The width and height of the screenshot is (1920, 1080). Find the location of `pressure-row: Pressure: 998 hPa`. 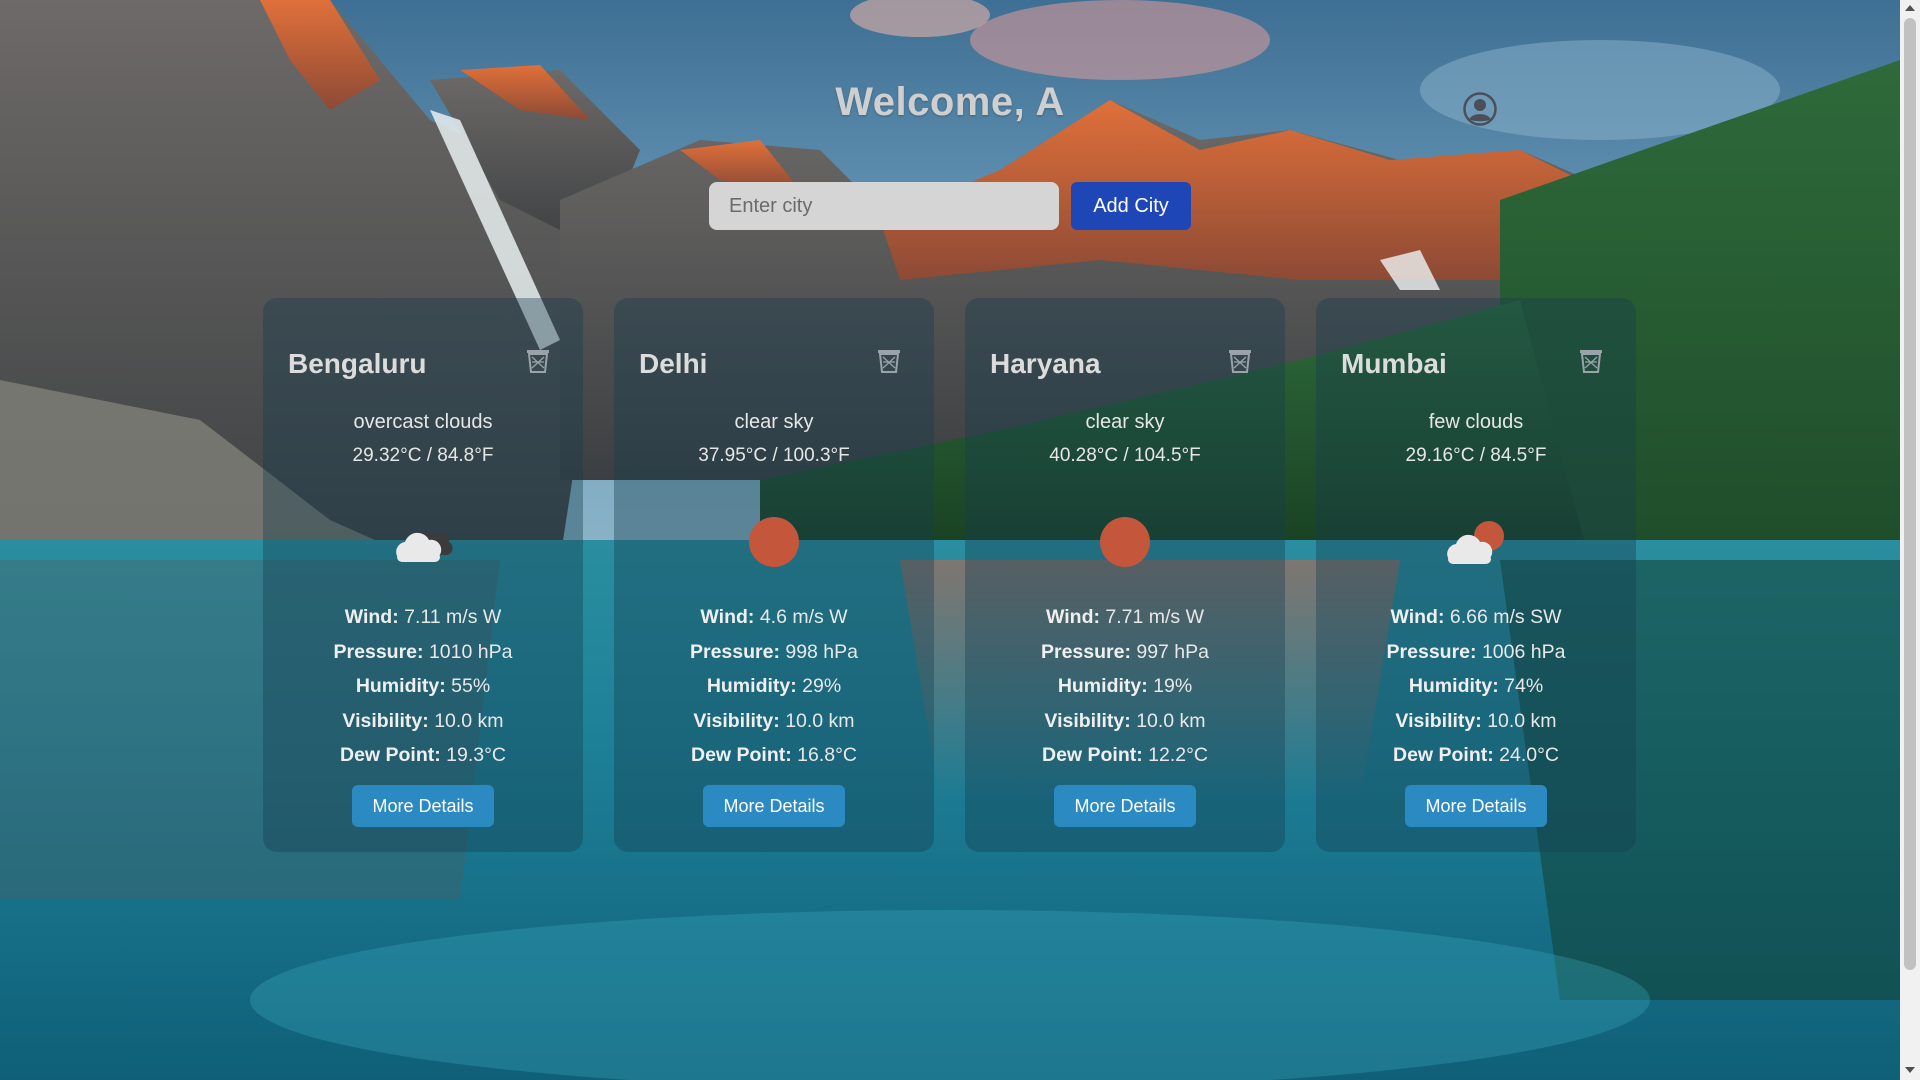

pressure-row: Pressure: 998 hPa is located at coordinates (774, 652).